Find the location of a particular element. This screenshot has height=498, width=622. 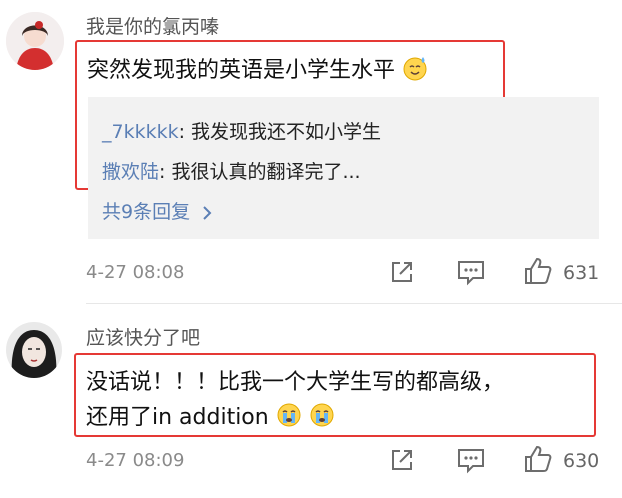

reply-username: _7kkkkk is located at coordinates (140, 132).